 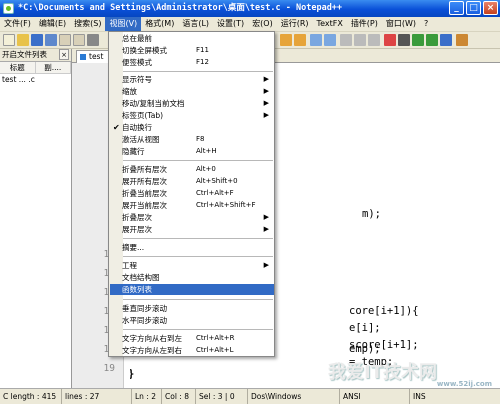 I want to click on save-macro-icon, so click(x=446, y=40).